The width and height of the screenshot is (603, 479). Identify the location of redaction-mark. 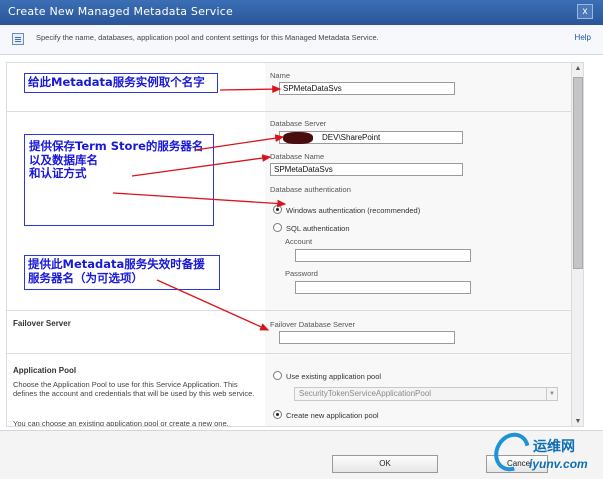
(298, 138).